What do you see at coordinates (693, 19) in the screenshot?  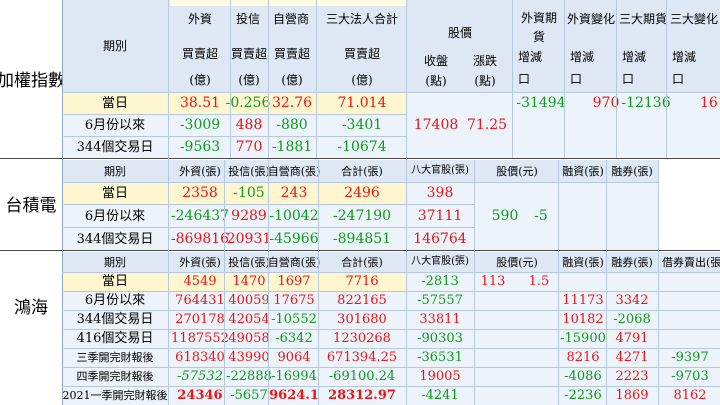 I see `header-three-change: 三大變化` at bounding box center [693, 19].